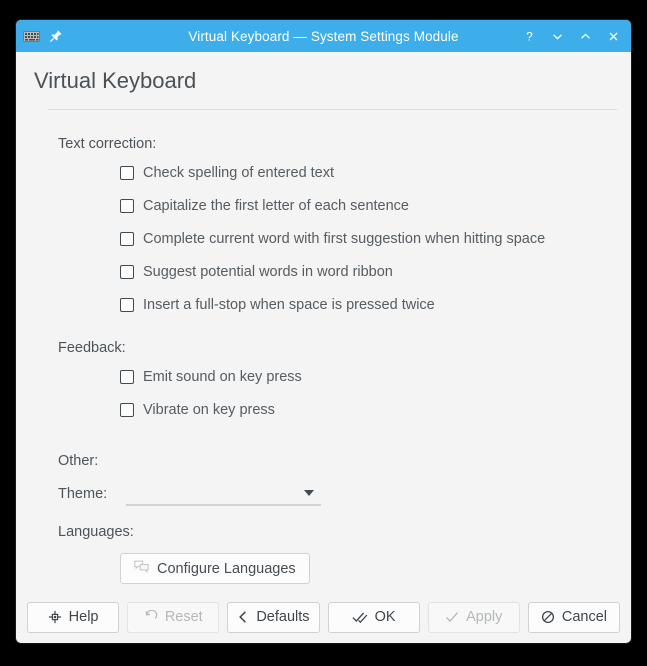  What do you see at coordinates (452, 617) in the screenshot?
I see `check-icon` at bounding box center [452, 617].